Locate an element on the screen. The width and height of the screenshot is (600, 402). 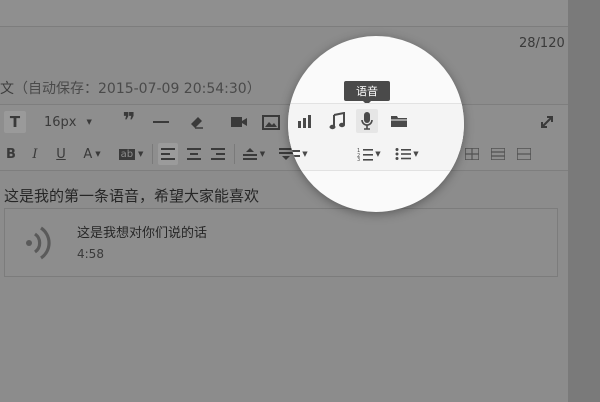
text-format-icon: T is located at coordinates (15, 122).